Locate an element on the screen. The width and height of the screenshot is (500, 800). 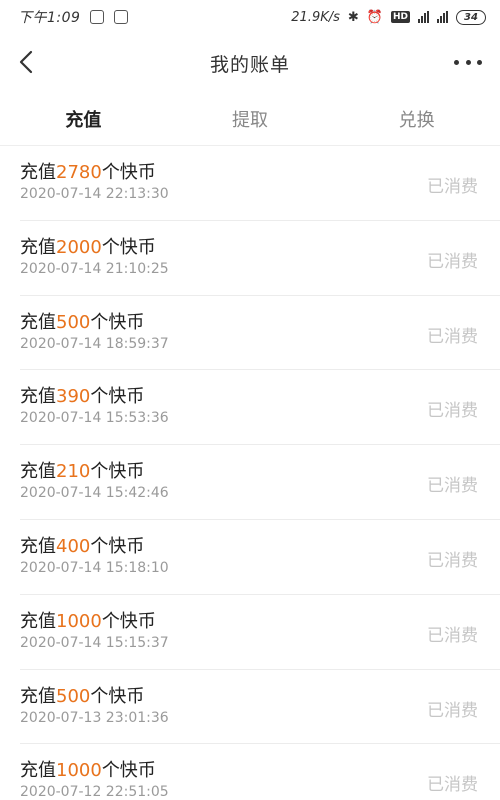
bluetooth-icon: ✱ is located at coordinates (353, 17).